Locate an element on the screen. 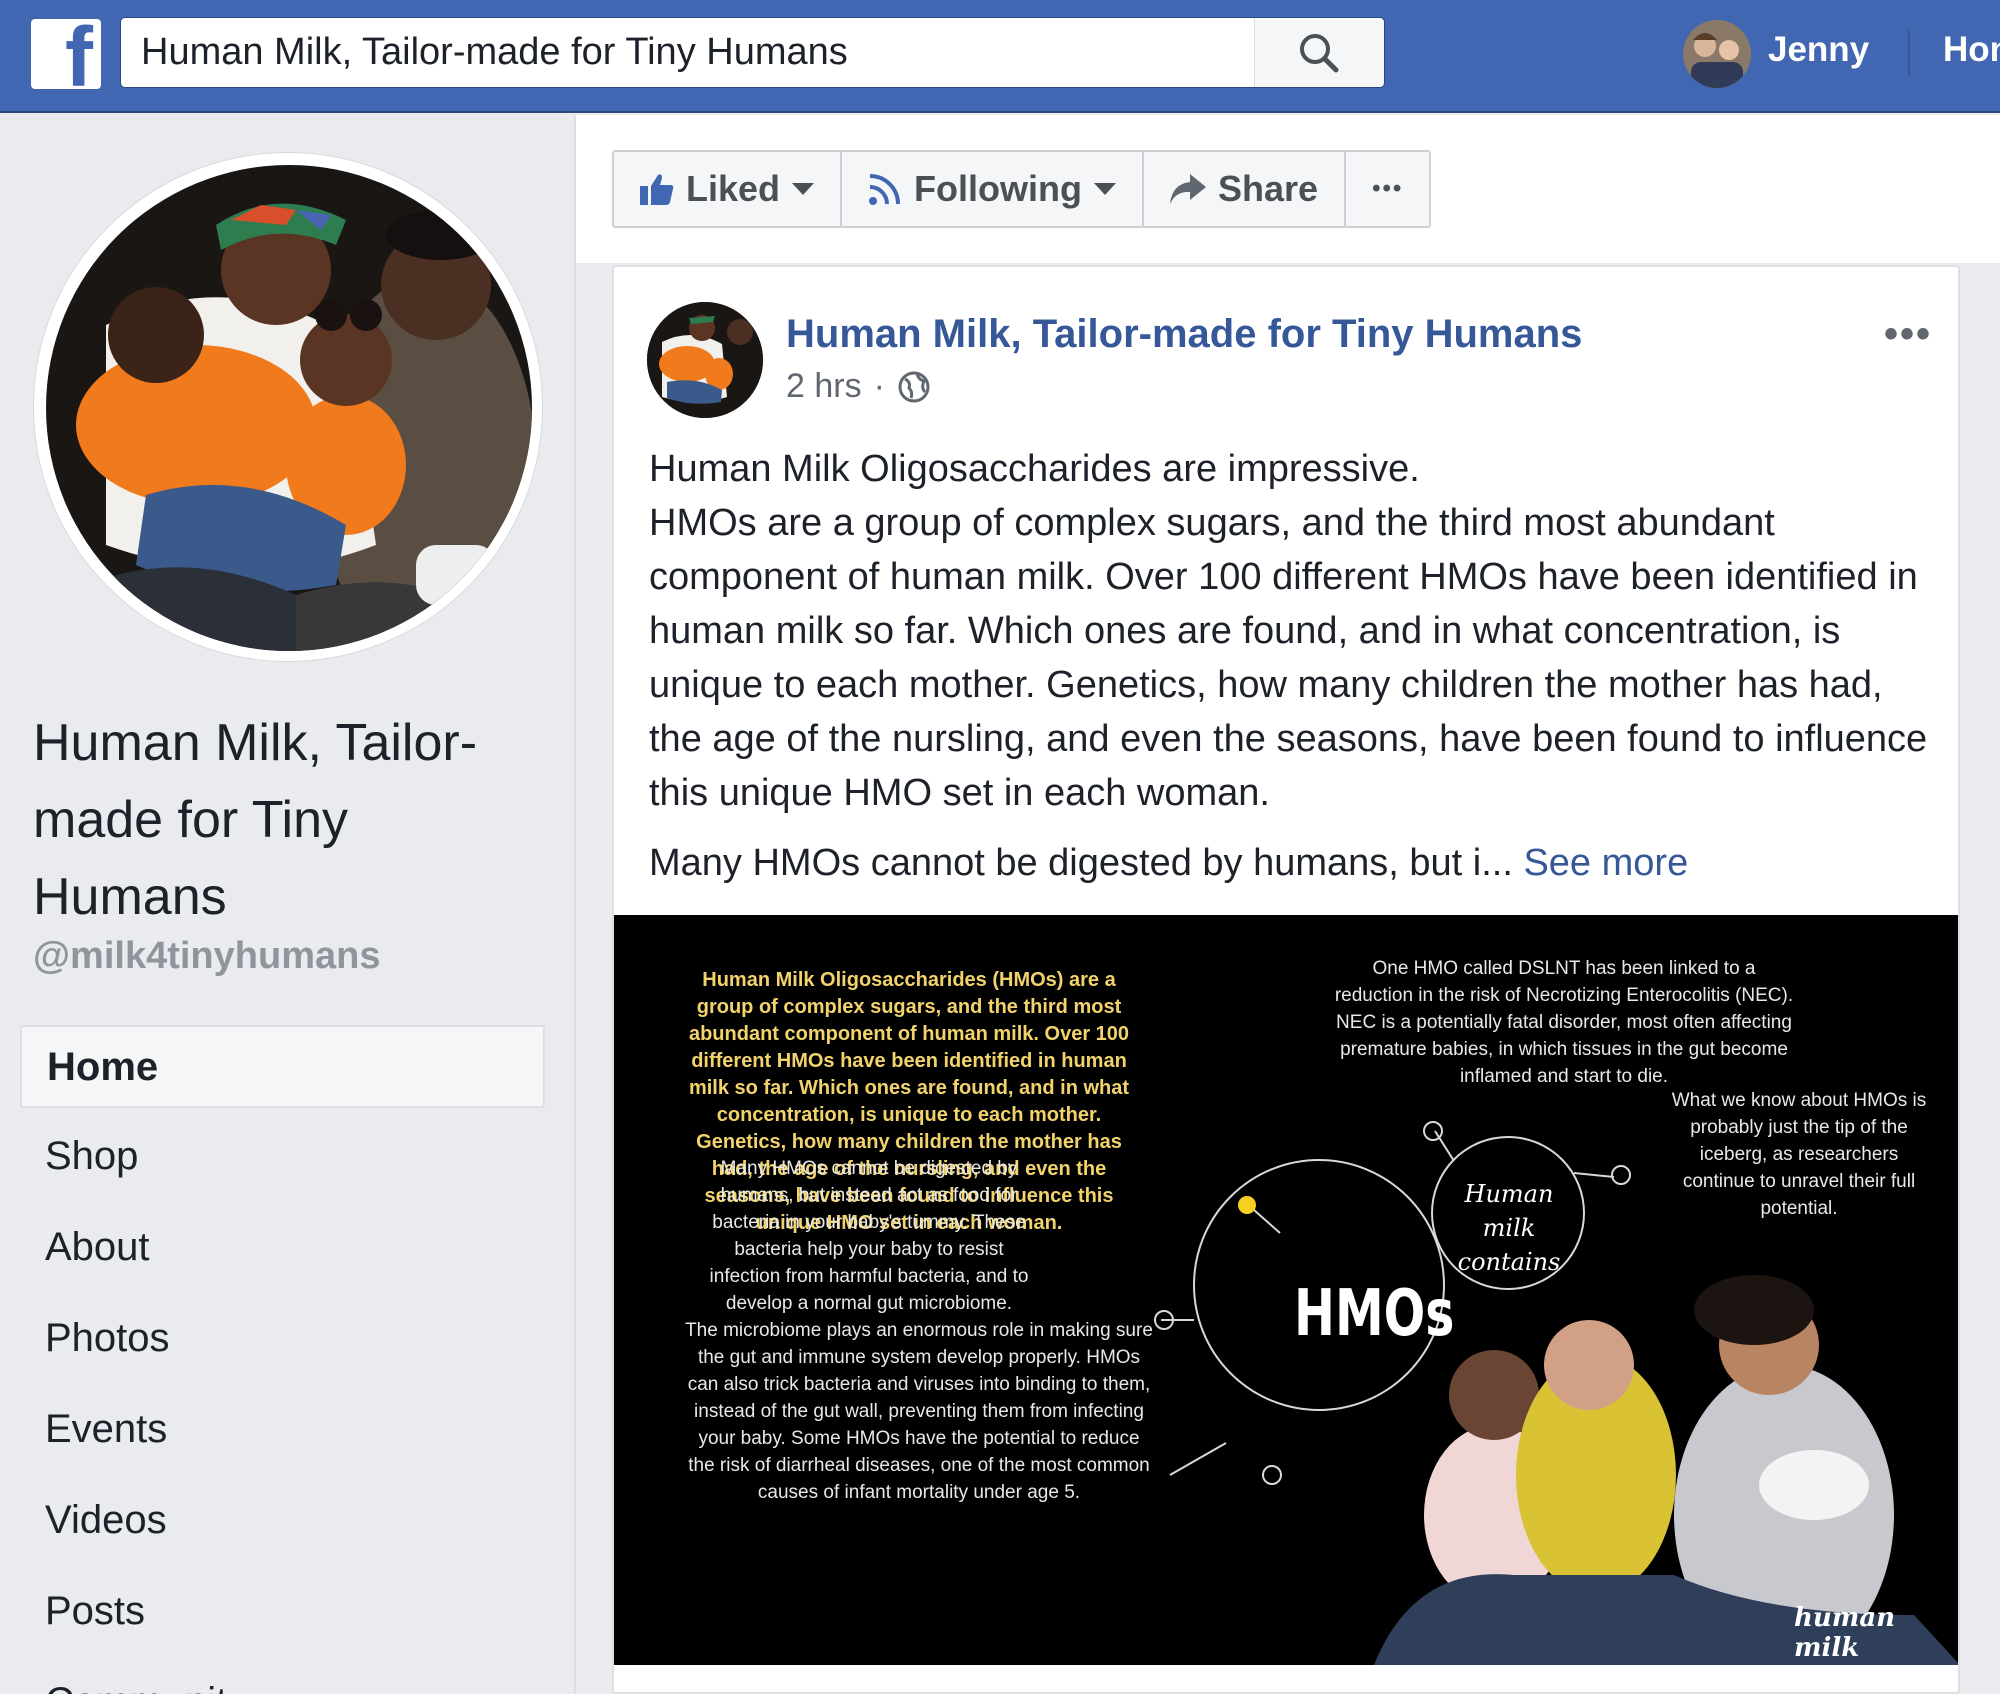  search-button is located at coordinates (1319, 52).